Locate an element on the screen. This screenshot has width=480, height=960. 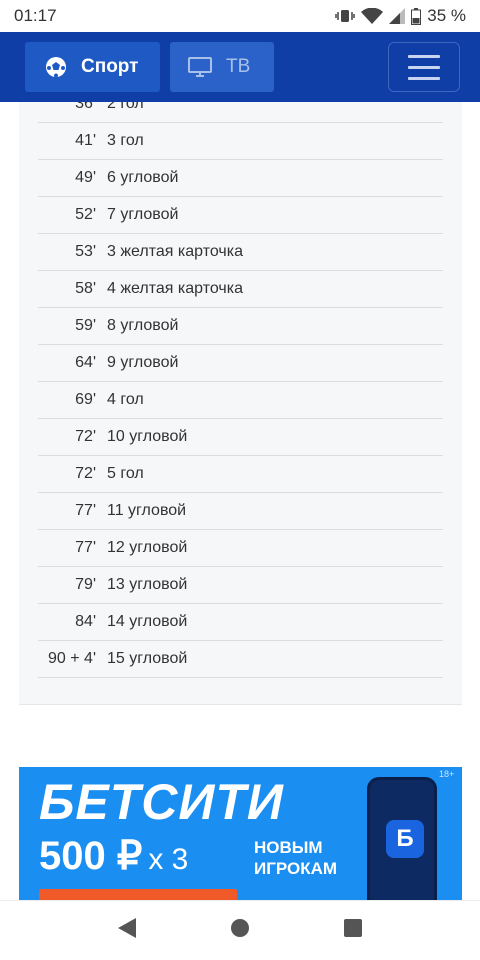
signal-icon is located at coordinates (397, 16).